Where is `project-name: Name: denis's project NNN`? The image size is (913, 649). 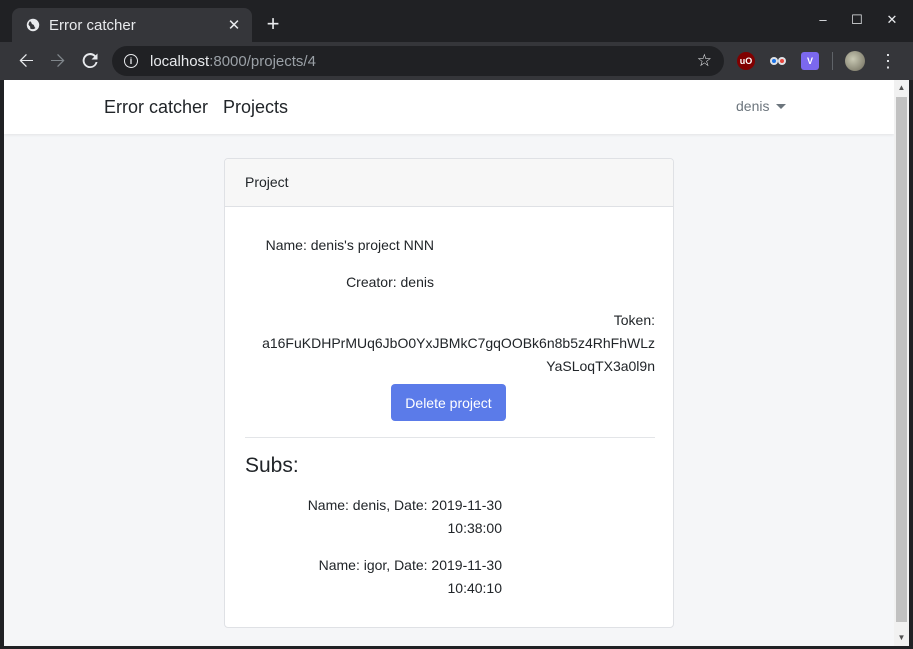
project-name: Name: denis's project NNN is located at coordinates (349, 245).